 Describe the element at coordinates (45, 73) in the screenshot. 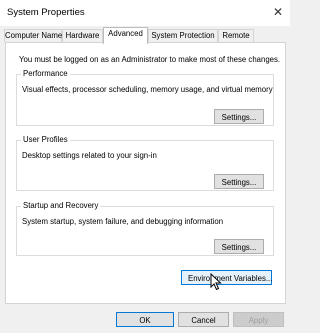

I see `performance-title: Performance` at that location.